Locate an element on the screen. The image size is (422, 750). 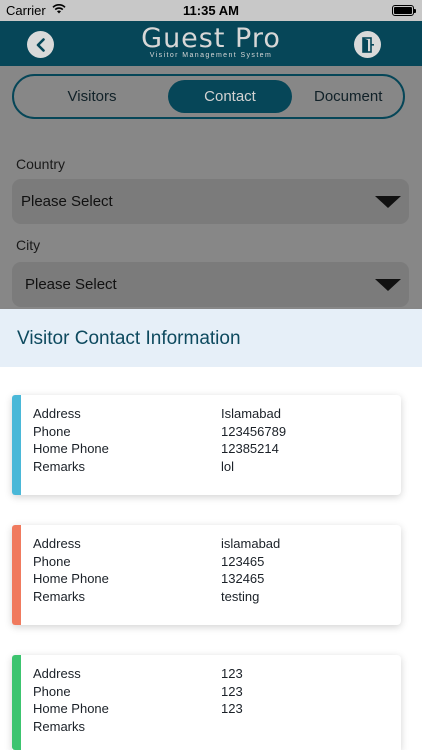
tab-bar: Visitors Contact Document is located at coordinates (208, 96).